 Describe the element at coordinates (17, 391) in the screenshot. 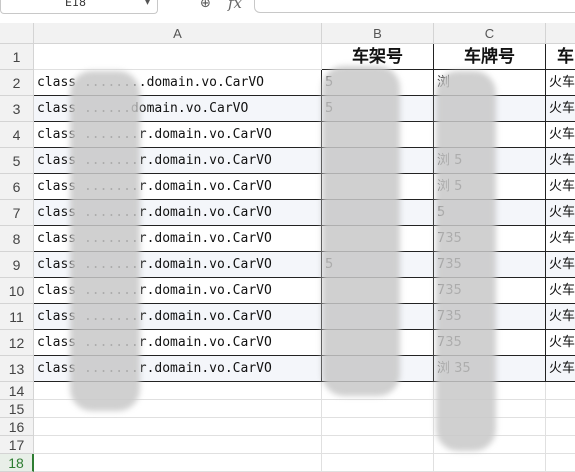

I see `row-header-14: 14` at that location.